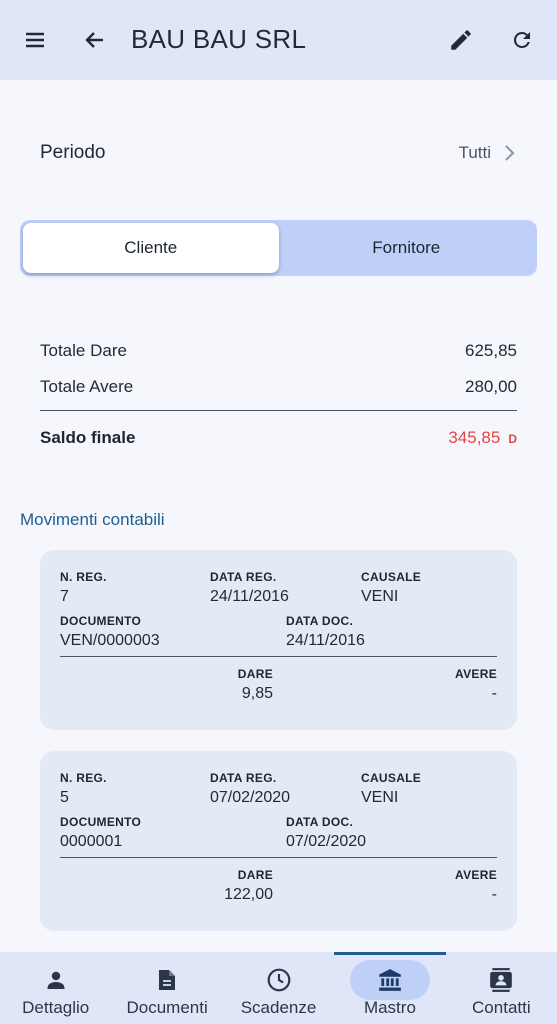  I want to click on n-reg-value: 7, so click(64, 596).